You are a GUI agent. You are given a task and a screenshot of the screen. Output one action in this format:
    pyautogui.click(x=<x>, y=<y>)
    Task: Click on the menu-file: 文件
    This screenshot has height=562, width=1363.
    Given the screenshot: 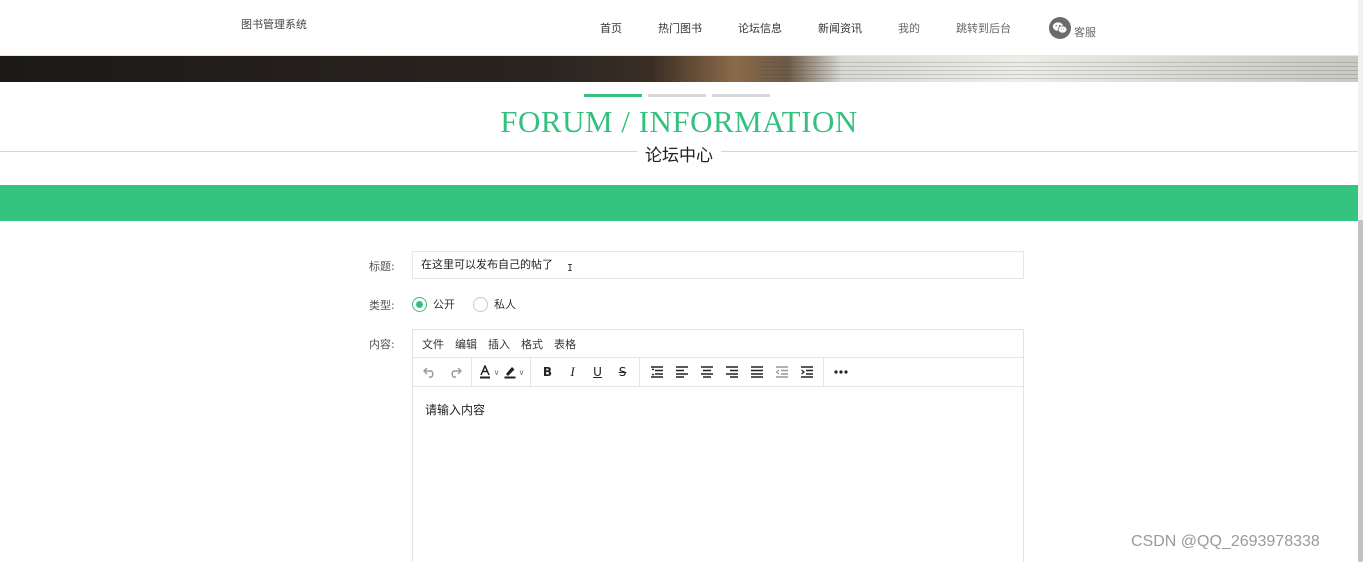 What is the action you would take?
    pyautogui.click(x=433, y=344)
    